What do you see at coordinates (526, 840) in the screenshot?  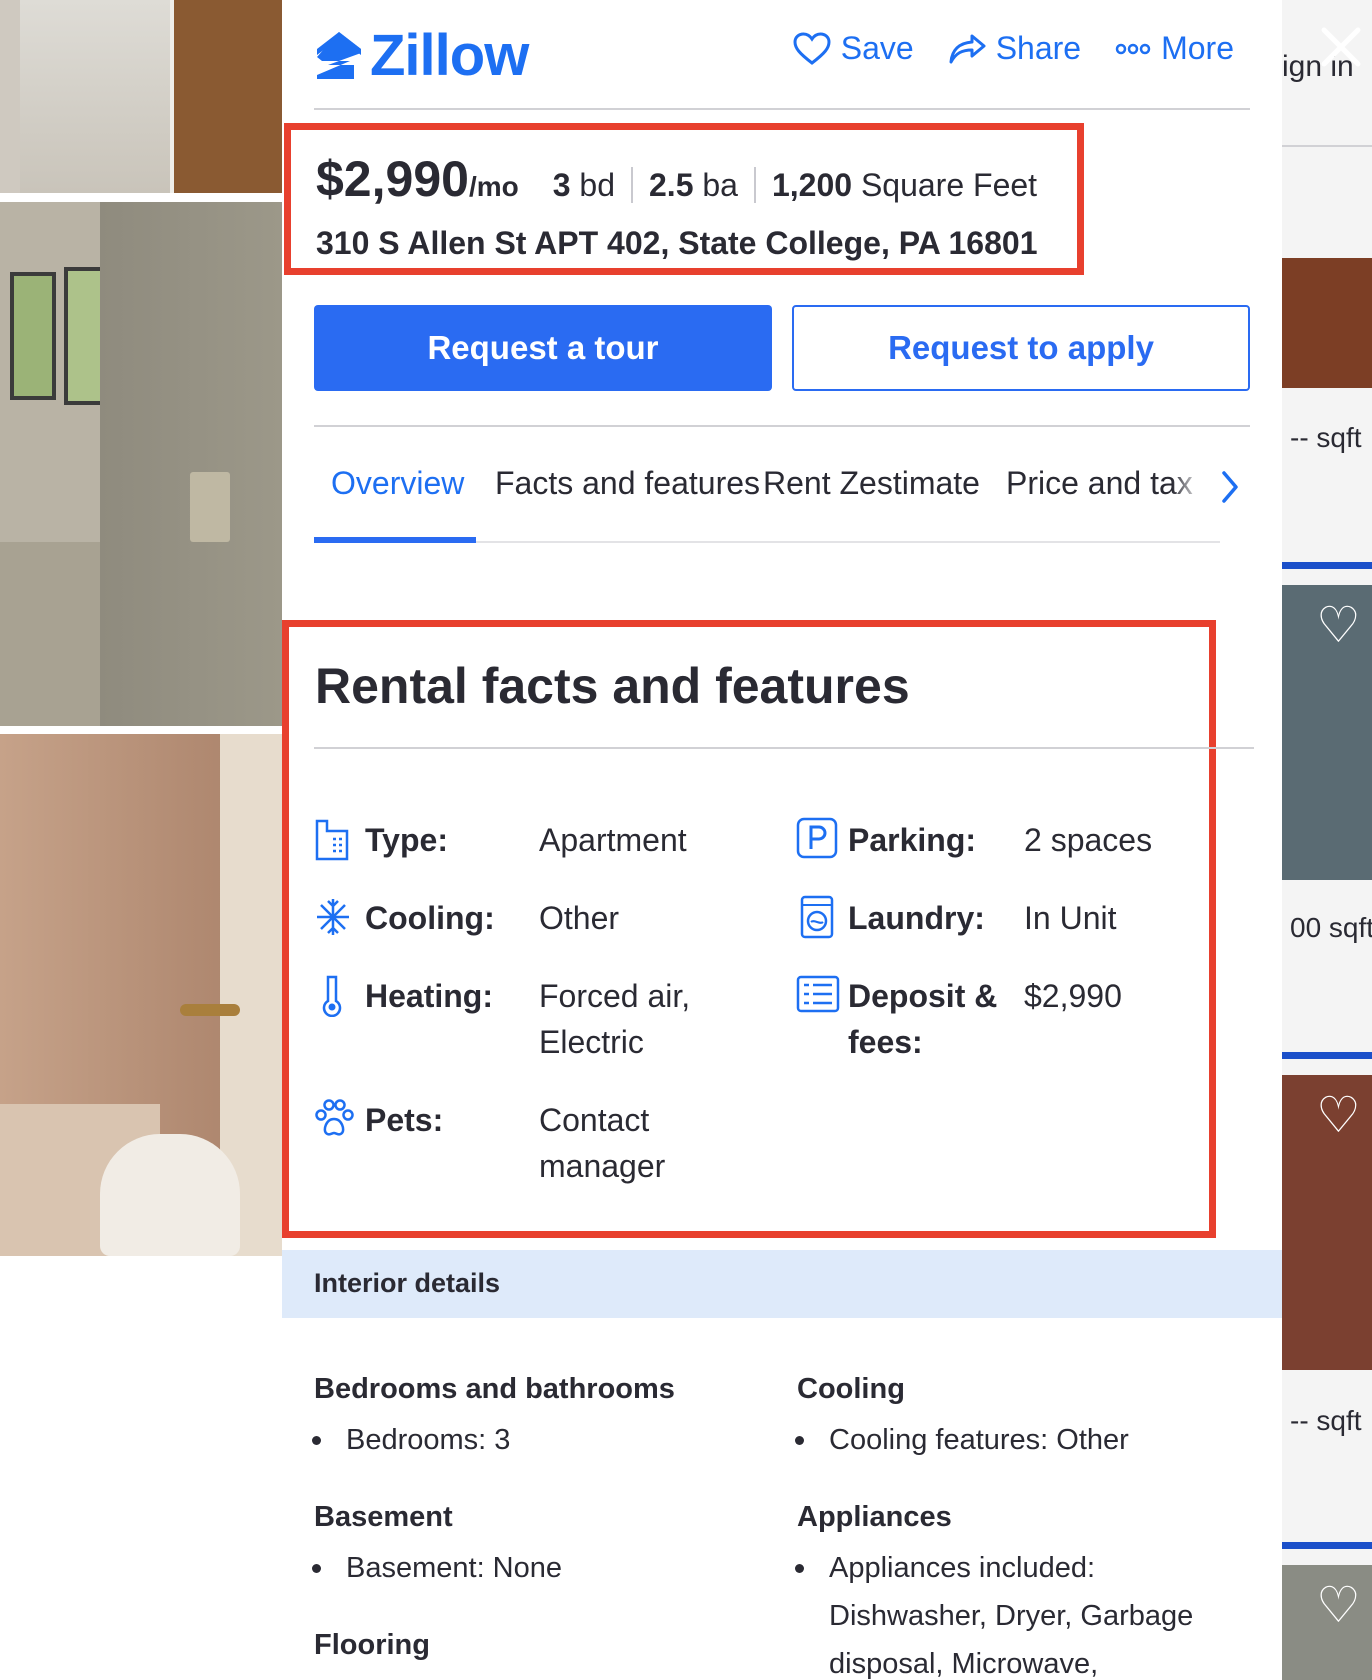 I see `fact-type: Type: Apartment` at bounding box center [526, 840].